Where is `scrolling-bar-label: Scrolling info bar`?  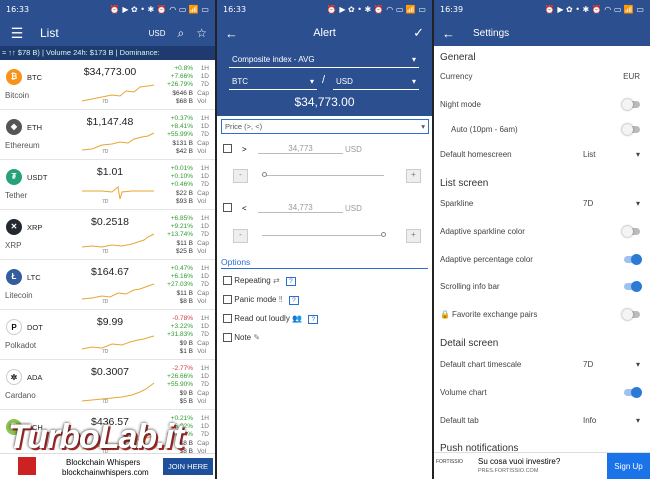
scrolling-bar-label: Scrolling info bar is located at coordinates (470, 286).